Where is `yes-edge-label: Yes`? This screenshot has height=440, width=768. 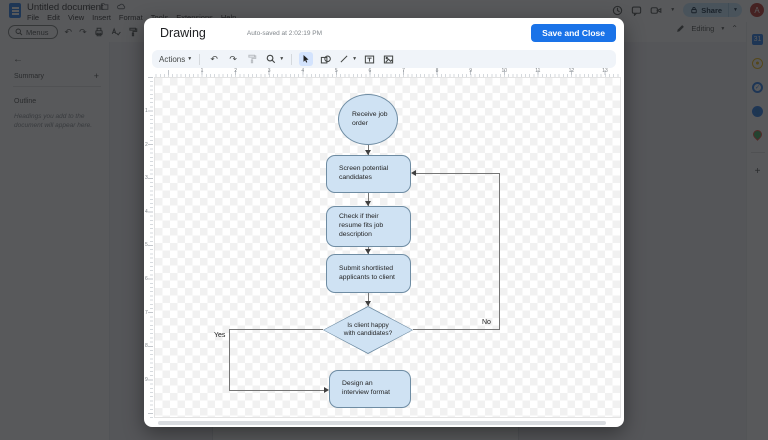 yes-edge-label: Yes is located at coordinates (219, 335).